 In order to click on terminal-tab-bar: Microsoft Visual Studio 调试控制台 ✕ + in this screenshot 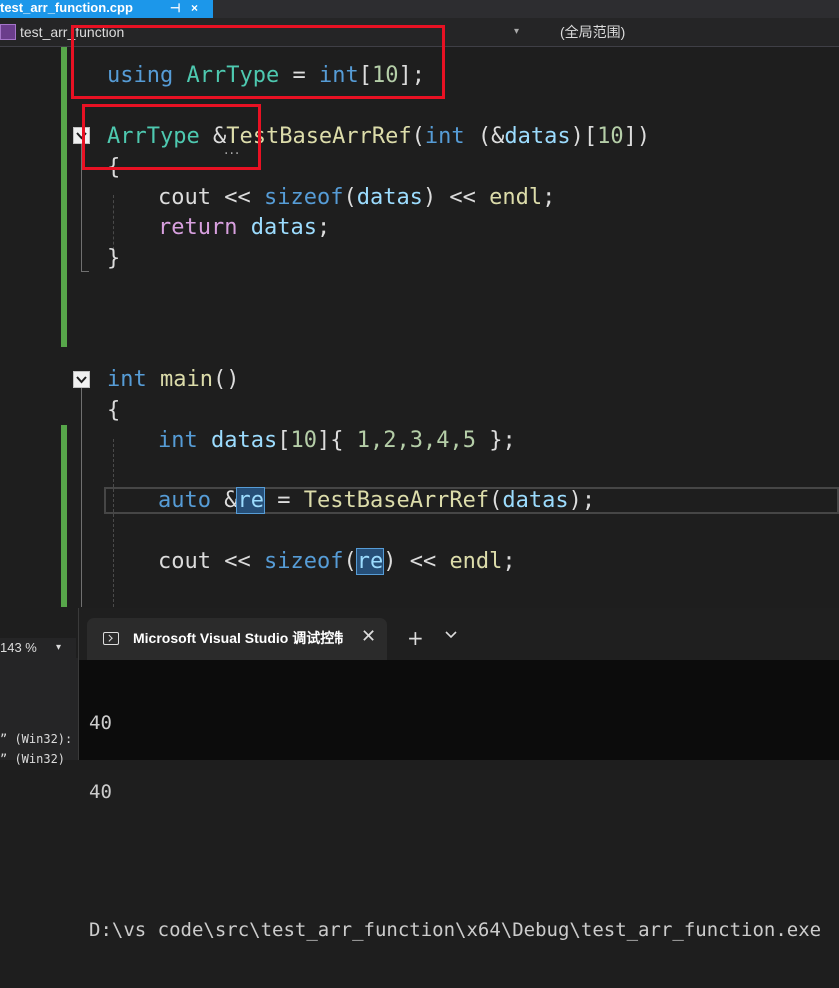, I will do `click(459, 634)`.